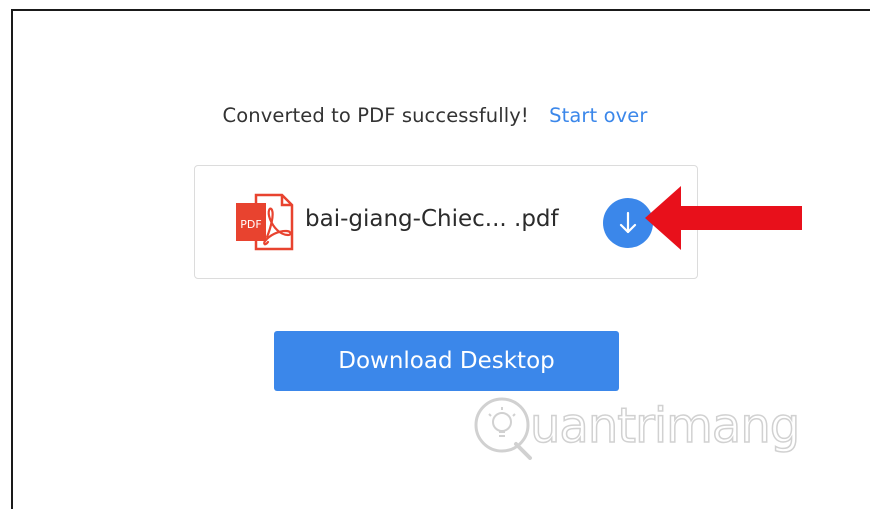 Image resolution: width=870 pixels, height=509 pixels. What do you see at coordinates (250, 224) in the screenshot?
I see `svg-text: PDF` at bounding box center [250, 224].